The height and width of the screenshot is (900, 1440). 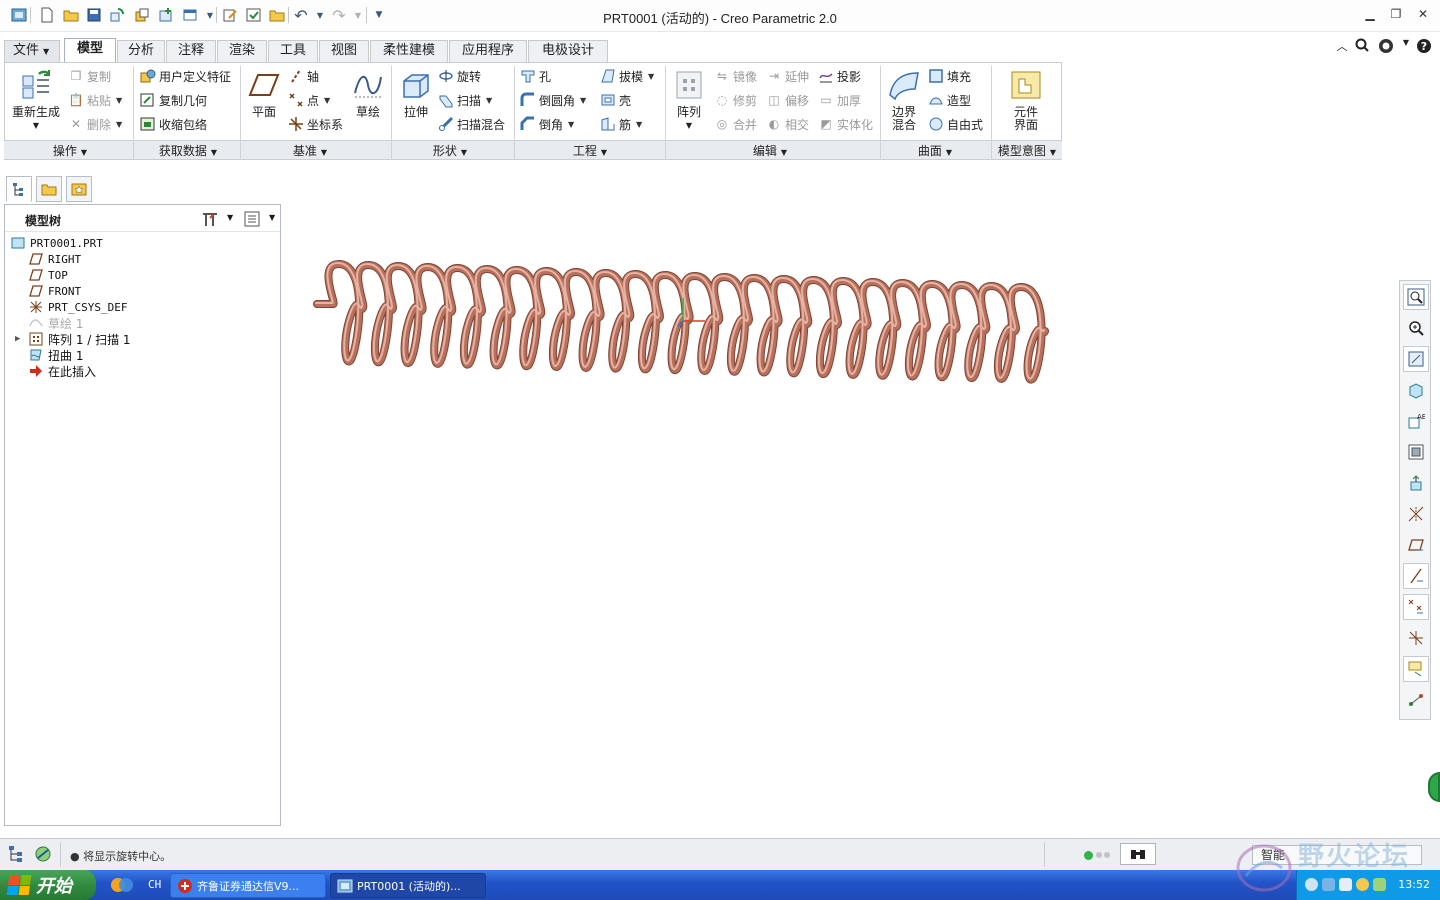 I want to click on tree-settings-dropdown: ▼, so click(x=230, y=217).